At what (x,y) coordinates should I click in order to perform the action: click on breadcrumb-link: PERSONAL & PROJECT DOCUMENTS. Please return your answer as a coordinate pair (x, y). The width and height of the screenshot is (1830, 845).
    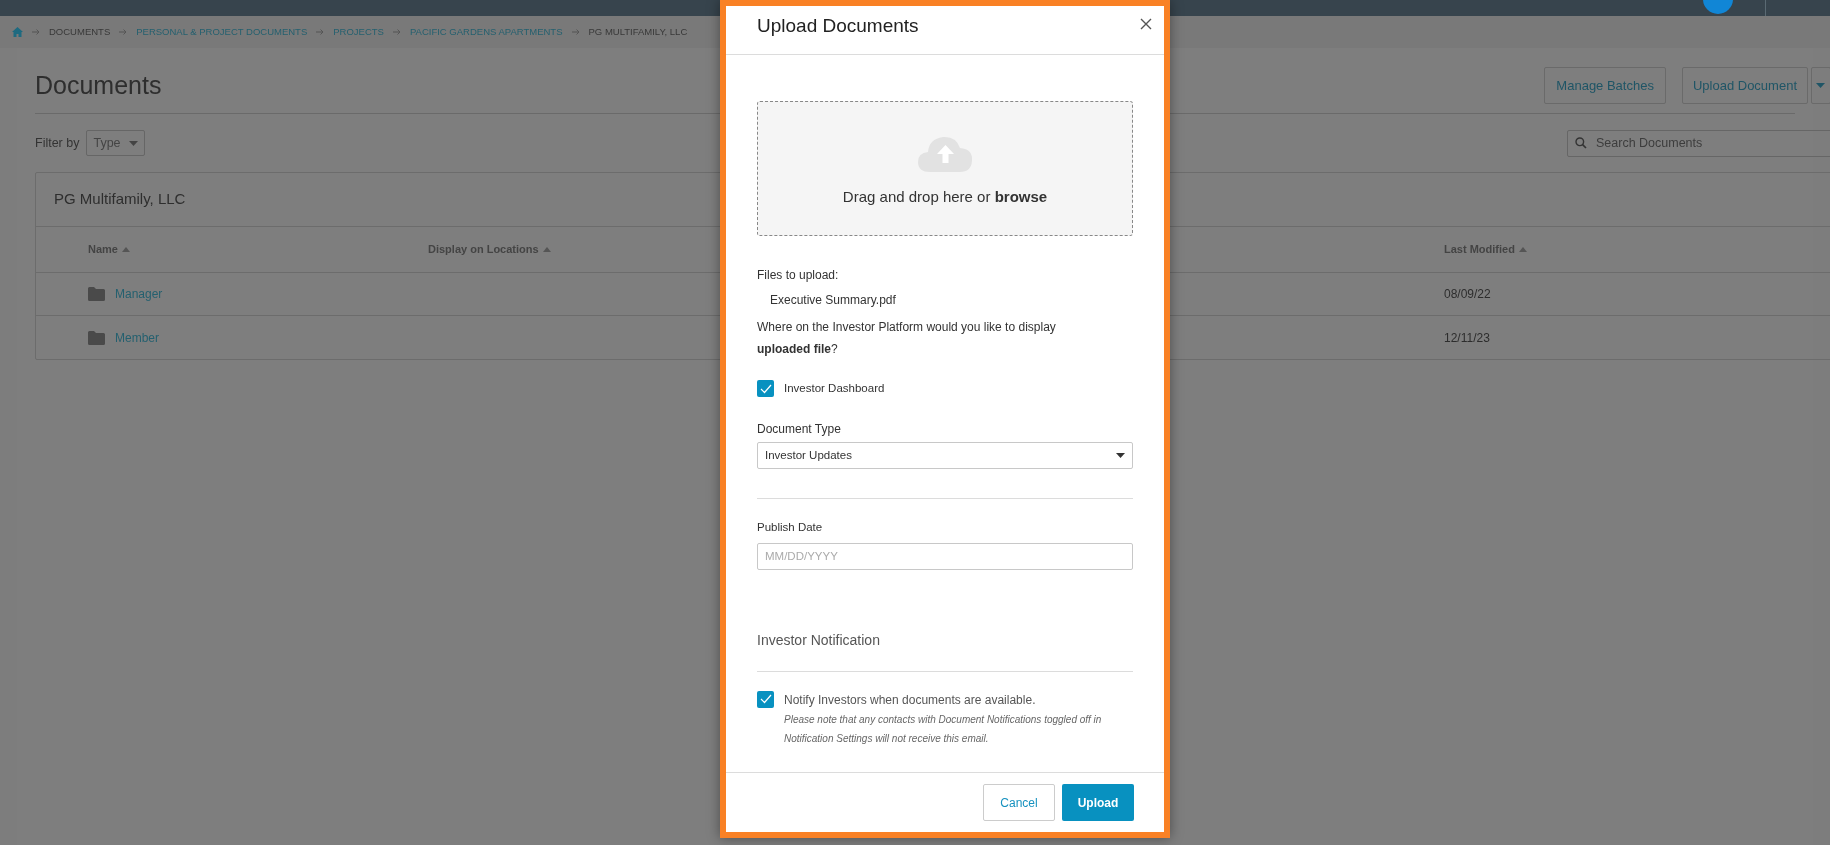
    Looking at the image, I should click on (222, 32).